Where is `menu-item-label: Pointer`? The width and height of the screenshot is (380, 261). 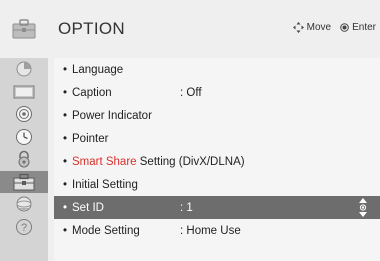 menu-item-label: Pointer is located at coordinates (90, 138).